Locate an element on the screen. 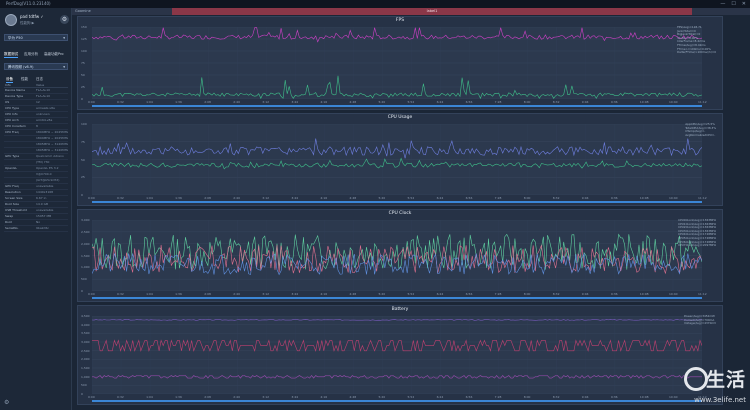 The height and width of the screenshot is (410, 750). info-value: 1805MHz ~ 3140MHz is located at coordinates (52, 150).